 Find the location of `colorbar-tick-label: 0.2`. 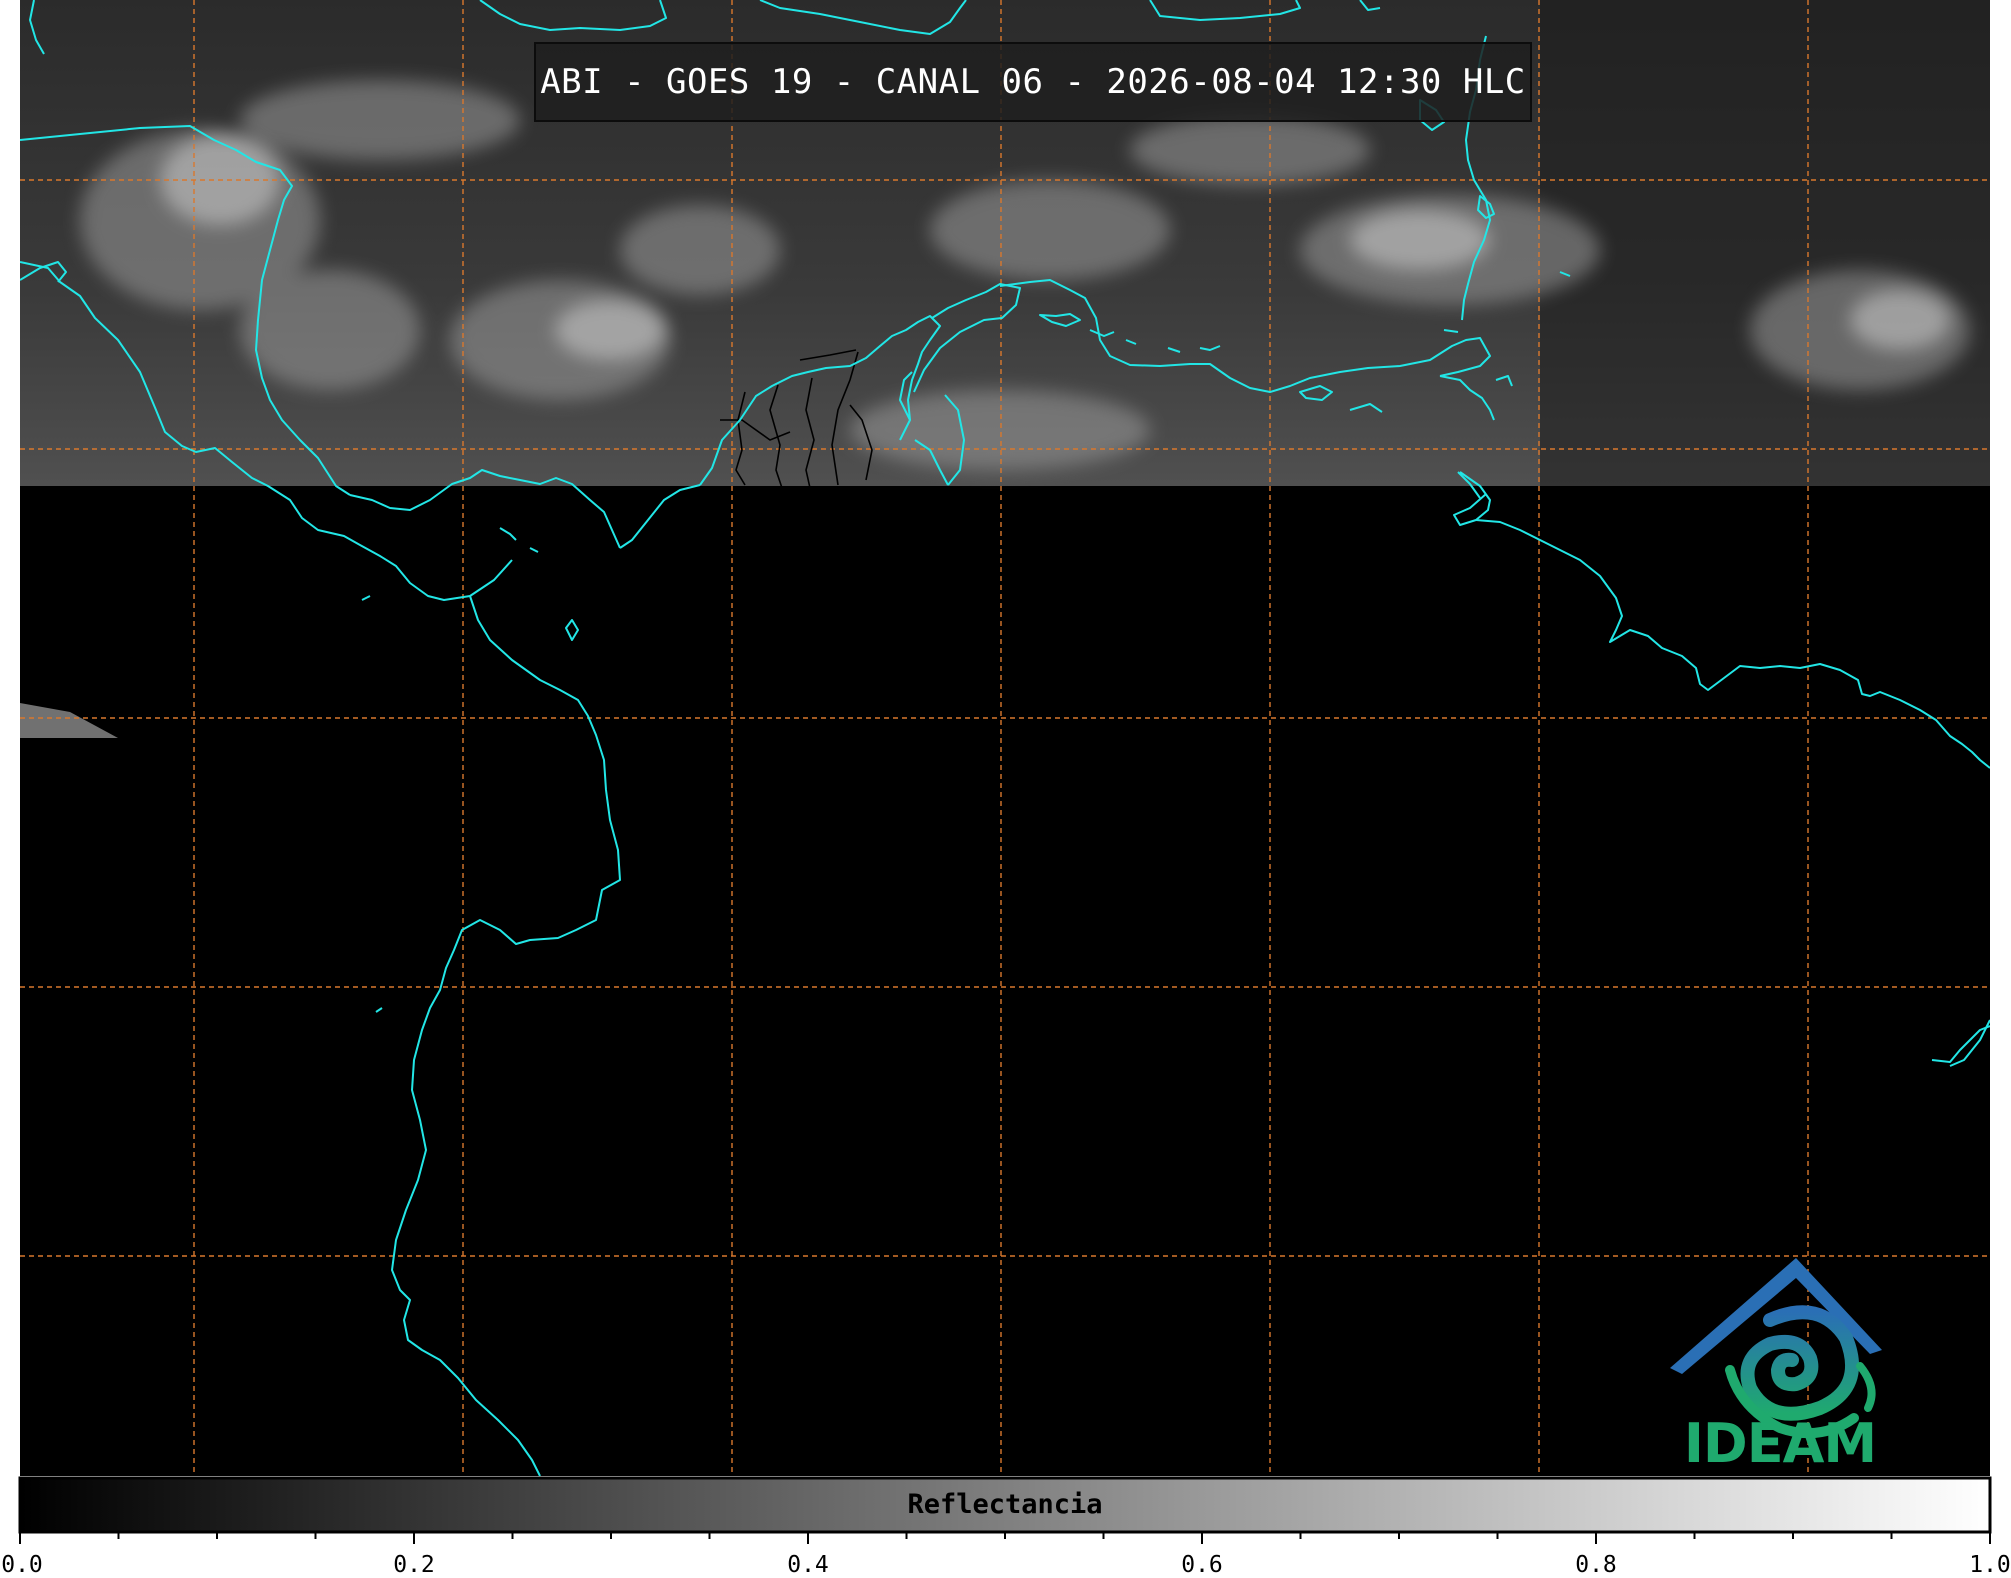

colorbar-tick-label: 0.2 is located at coordinates (414, 1565).